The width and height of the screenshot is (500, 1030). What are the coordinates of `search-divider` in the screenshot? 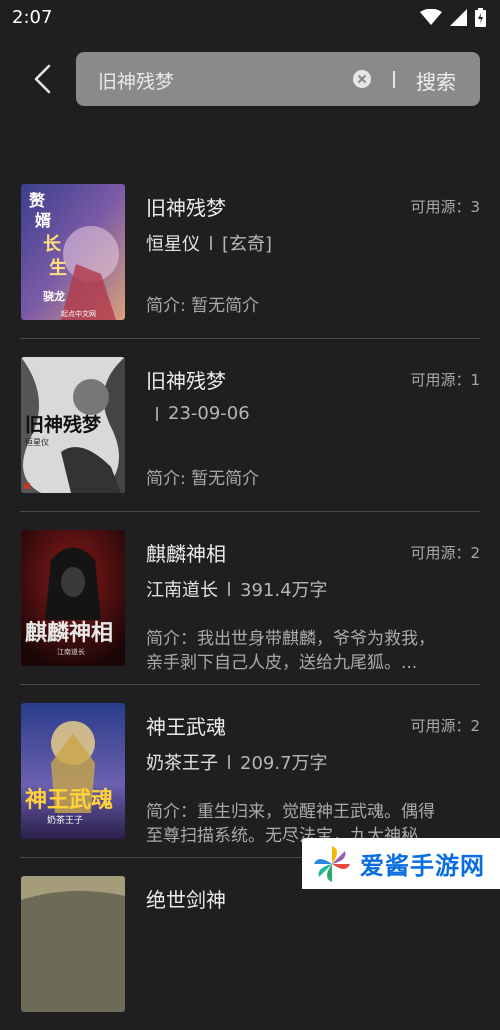 It's located at (394, 79).